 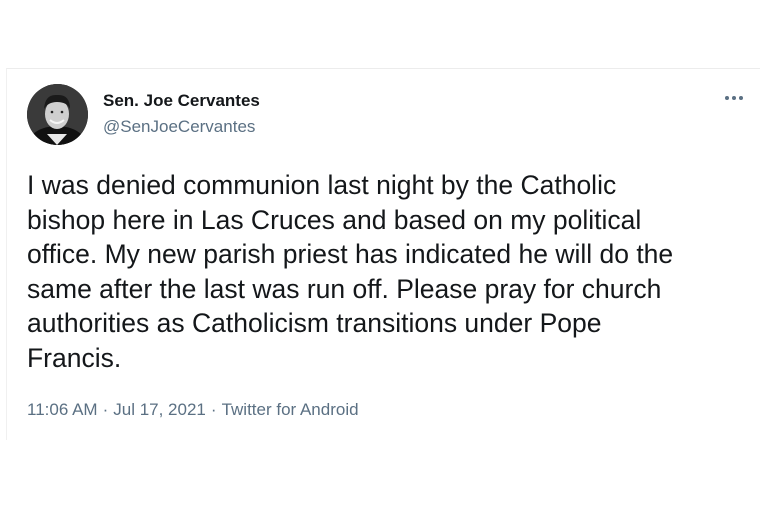 I want to click on more-horizontal-icon, so click(x=734, y=98).